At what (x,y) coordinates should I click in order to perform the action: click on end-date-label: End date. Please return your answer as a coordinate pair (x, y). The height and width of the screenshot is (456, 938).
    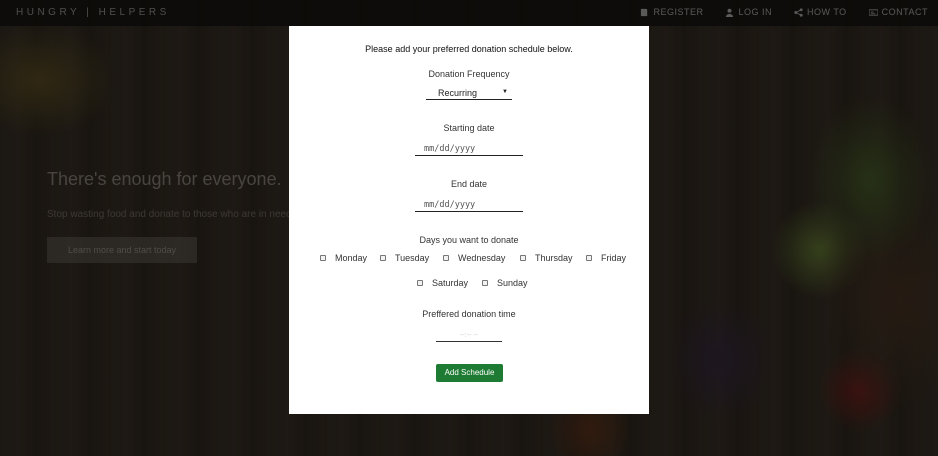
    Looking at the image, I should click on (469, 184).